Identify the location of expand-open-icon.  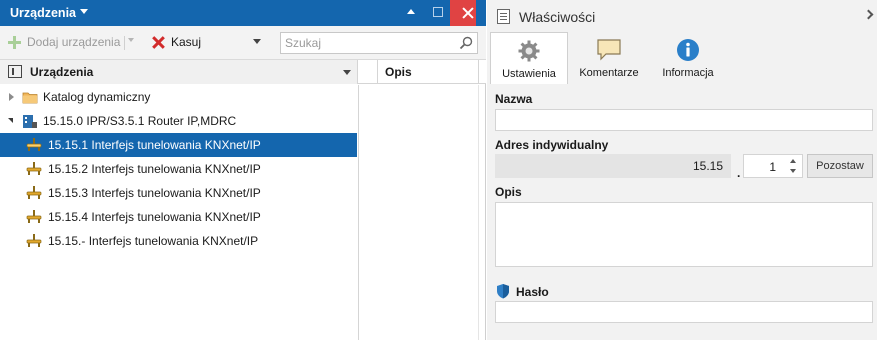
(10, 120).